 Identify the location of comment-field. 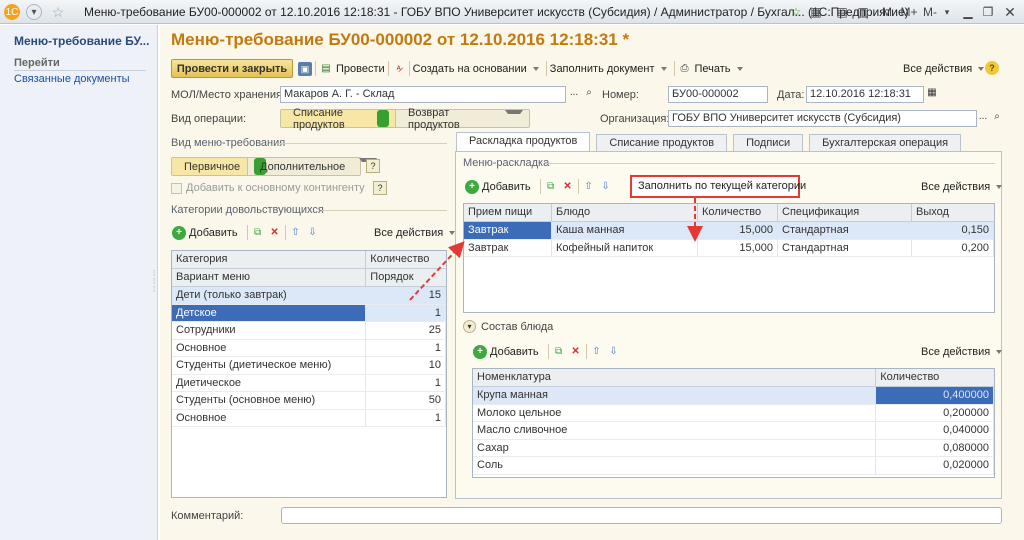
(641, 515).